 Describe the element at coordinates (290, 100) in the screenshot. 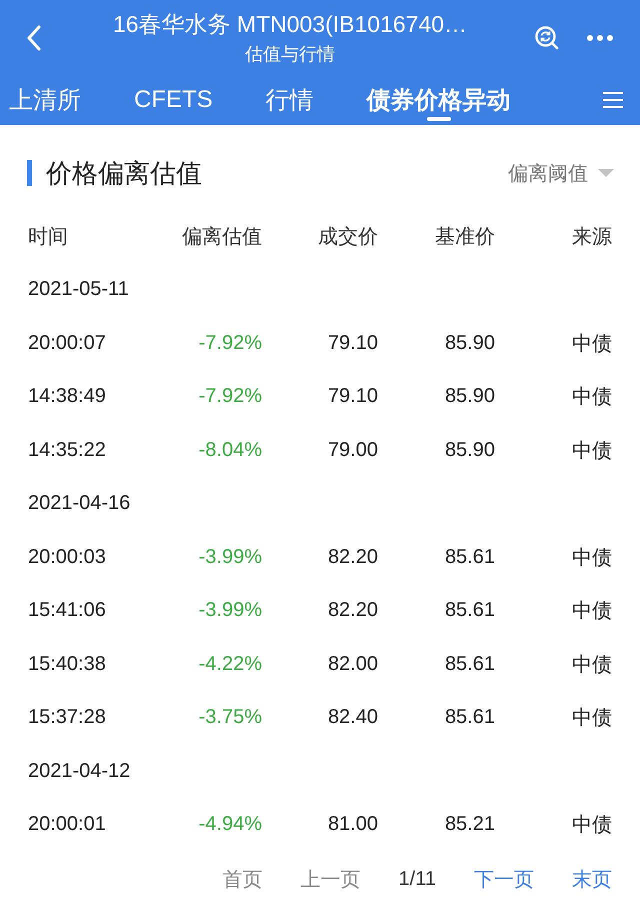

I see `tab: 行情` at that location.